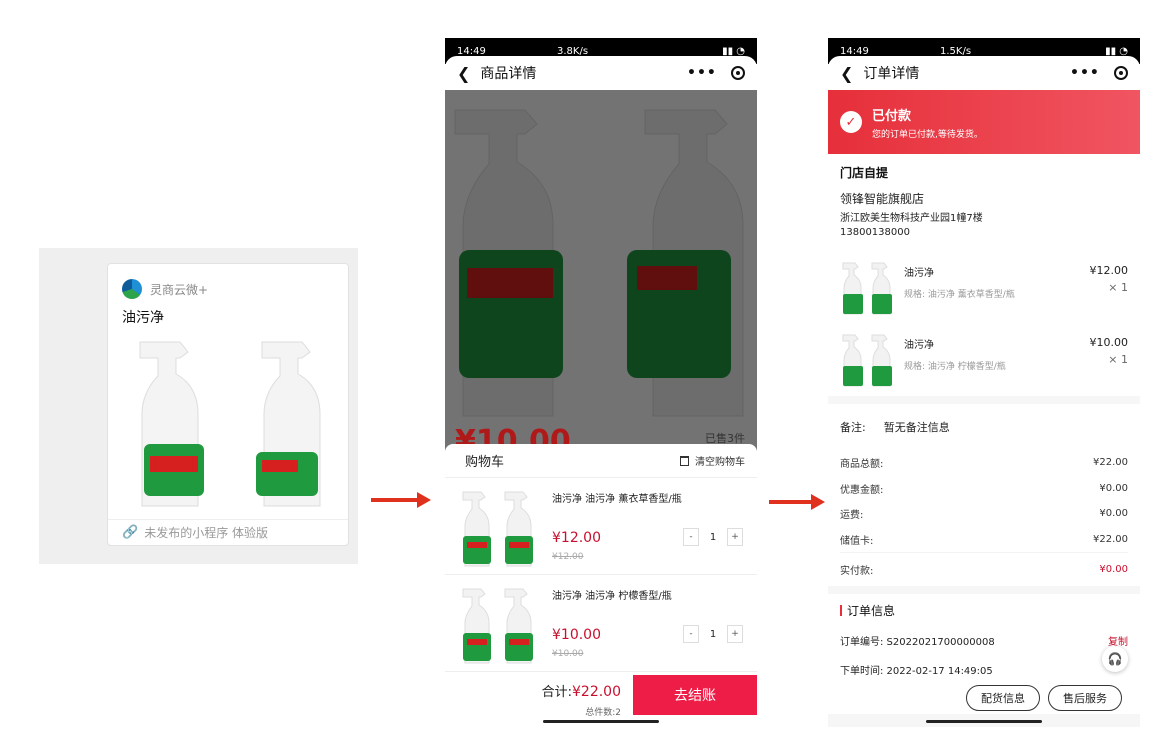  What do you see at coordinates (1085, 698) in the screenshot?
I see `after-sale-button: 售后服务` at bounding box center [1085, 698].